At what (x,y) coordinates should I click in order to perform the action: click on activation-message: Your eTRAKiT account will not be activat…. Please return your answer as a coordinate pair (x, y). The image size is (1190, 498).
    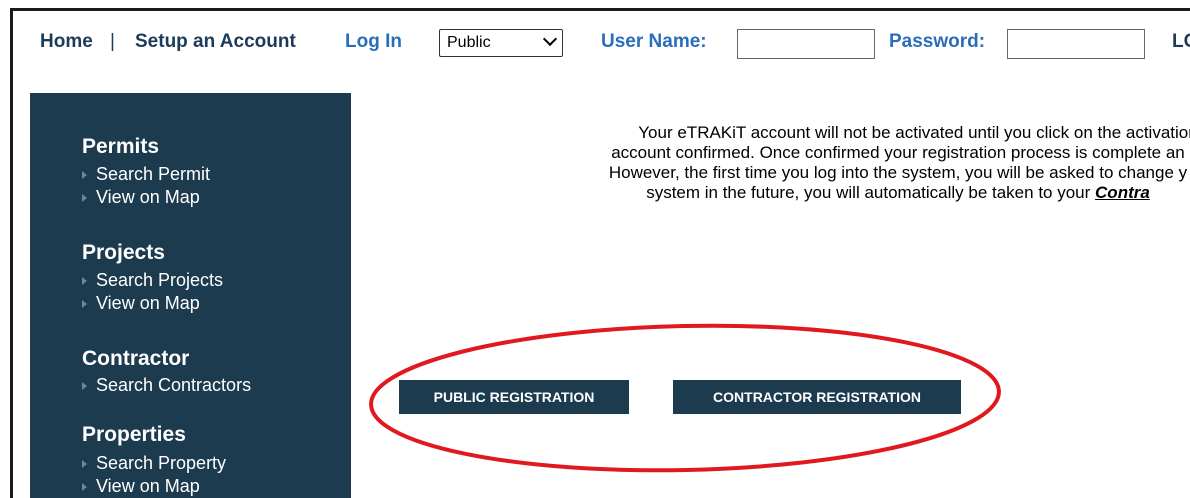
    Looking at the image, I should click on (794, 163).